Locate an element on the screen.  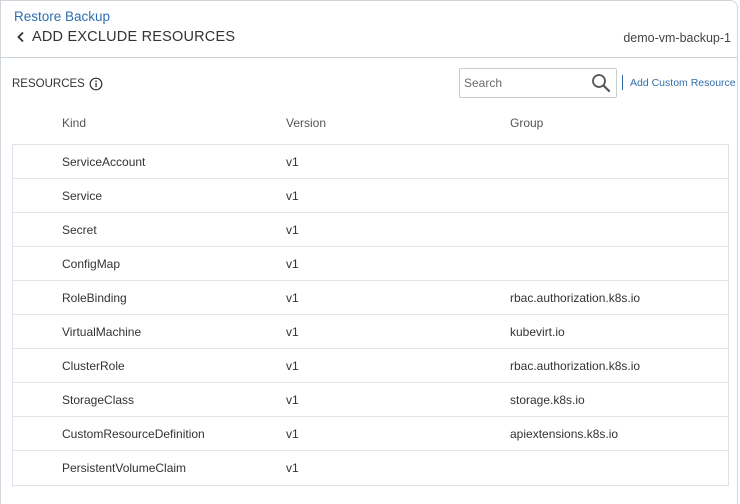
cell-kind: ClusterRole is located at coordinates (93, 366).